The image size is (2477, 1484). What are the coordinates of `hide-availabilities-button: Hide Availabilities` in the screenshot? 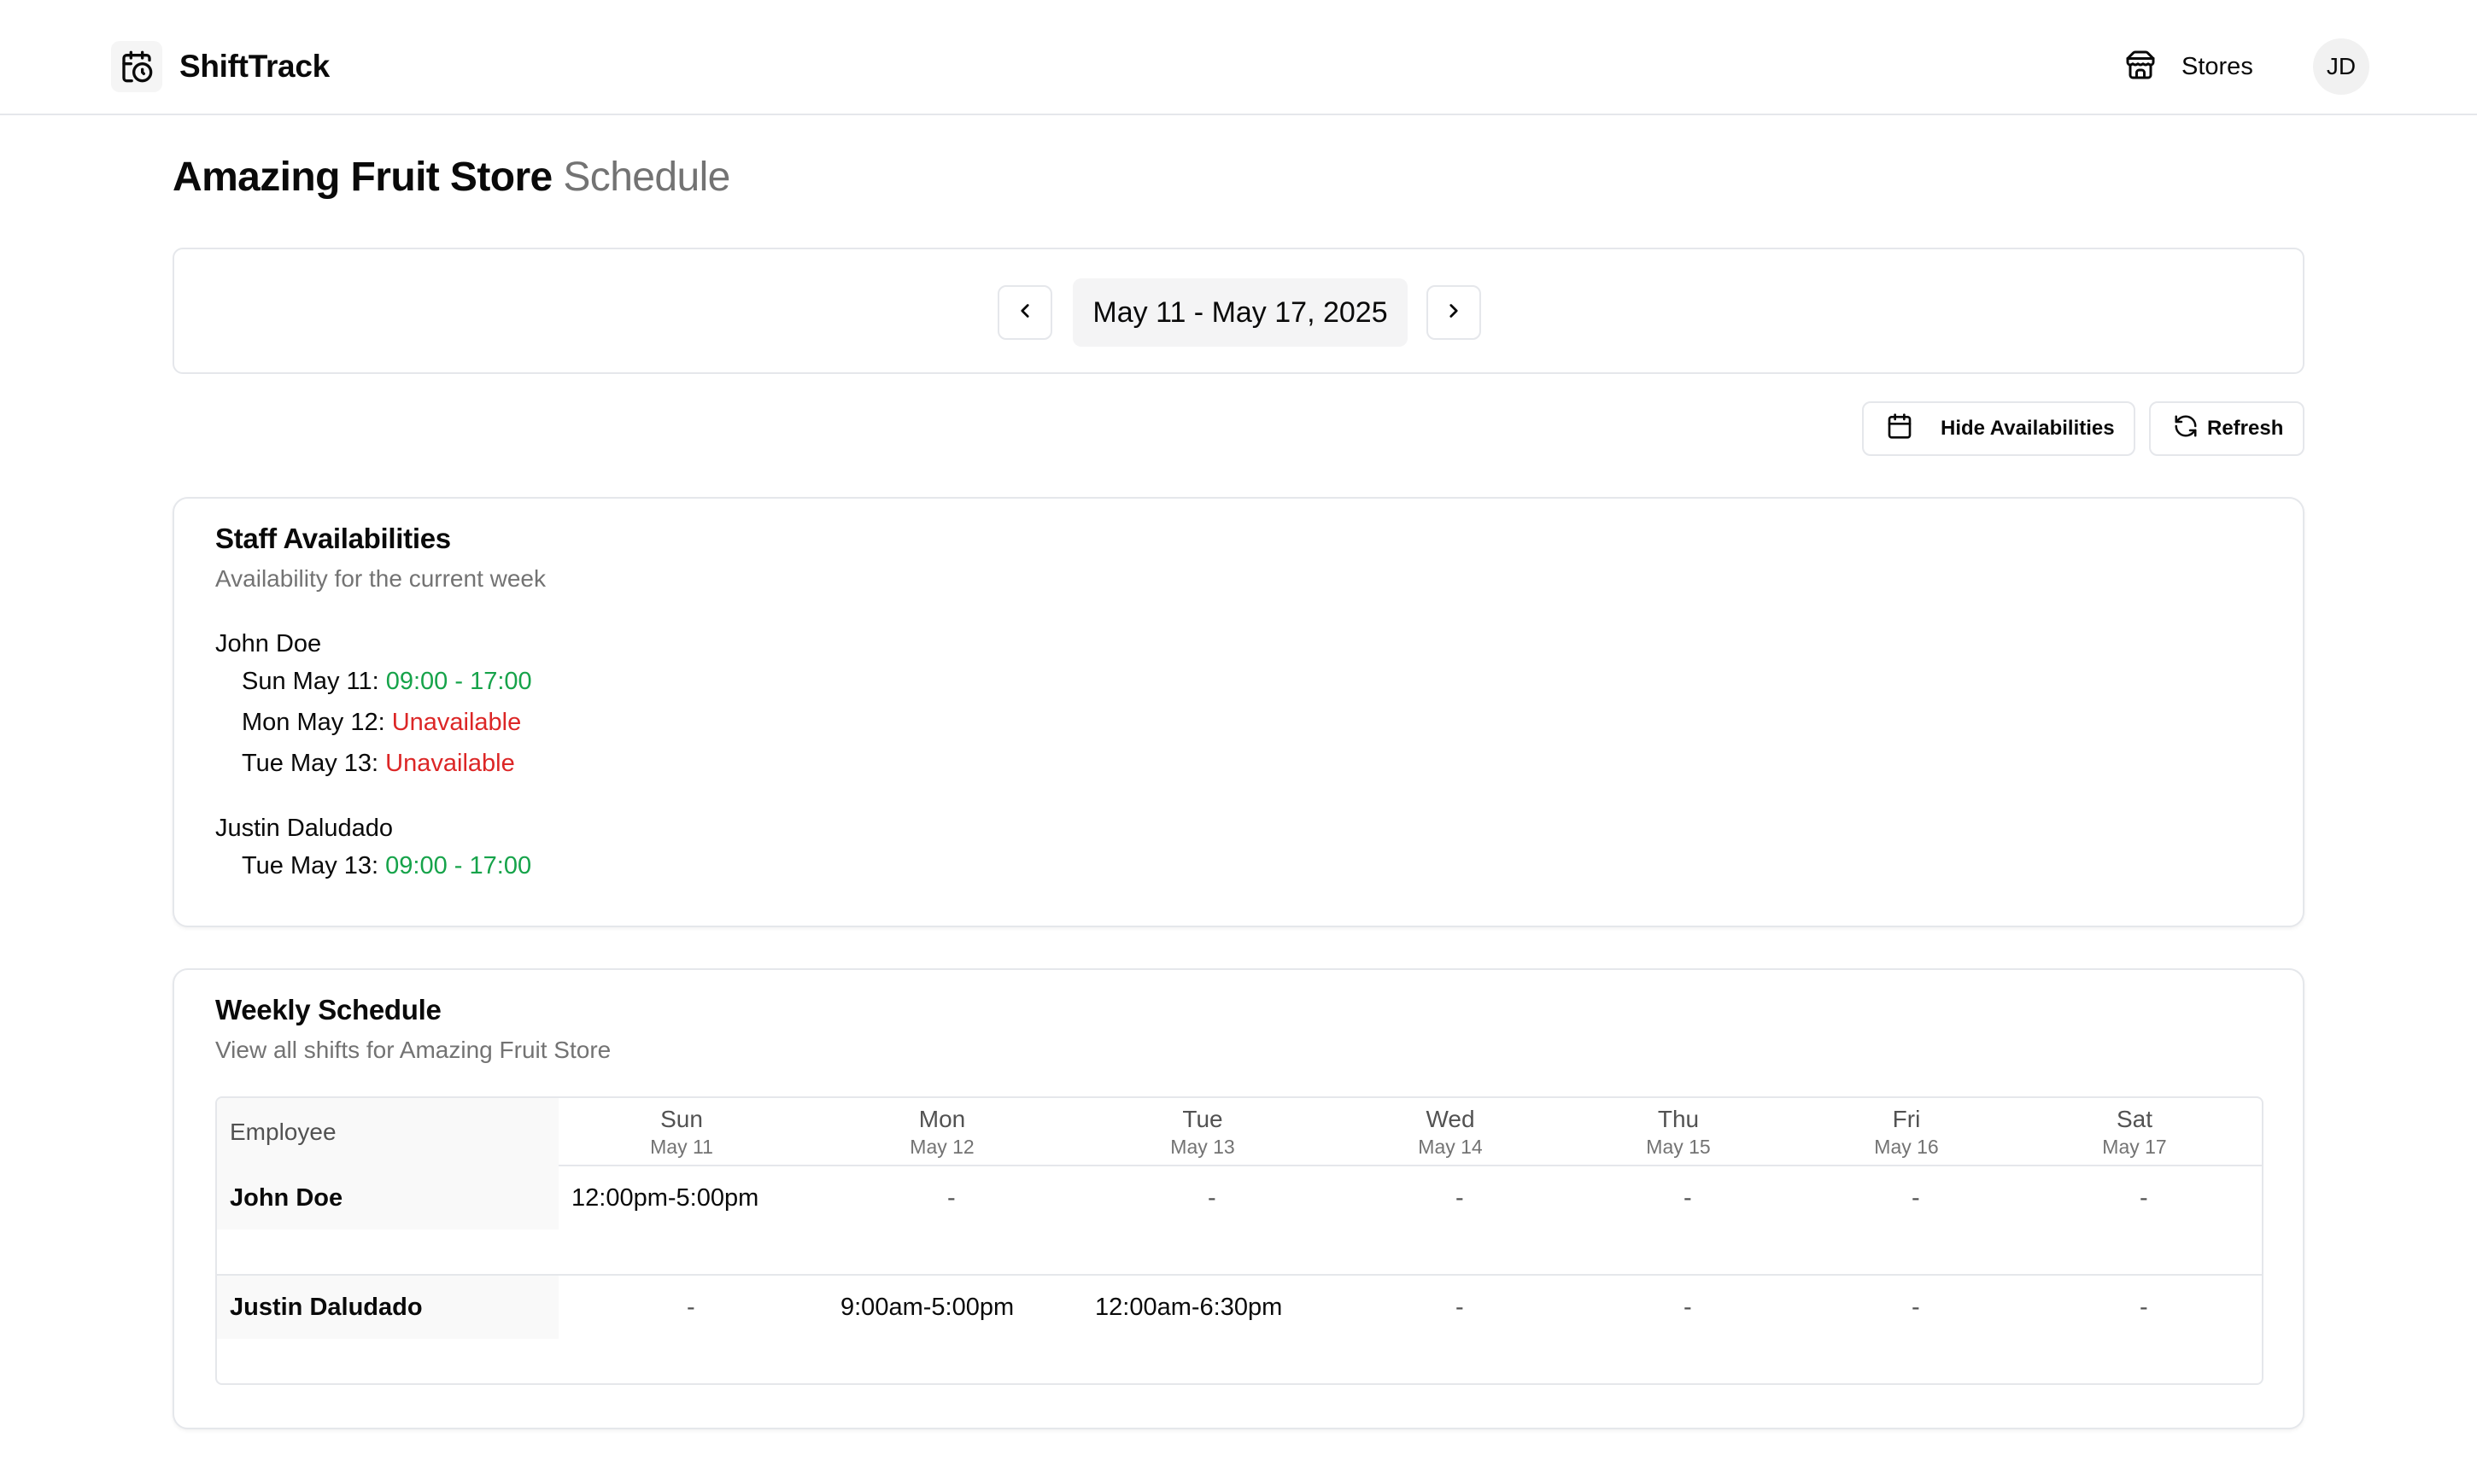 It's located at (1998, 429).